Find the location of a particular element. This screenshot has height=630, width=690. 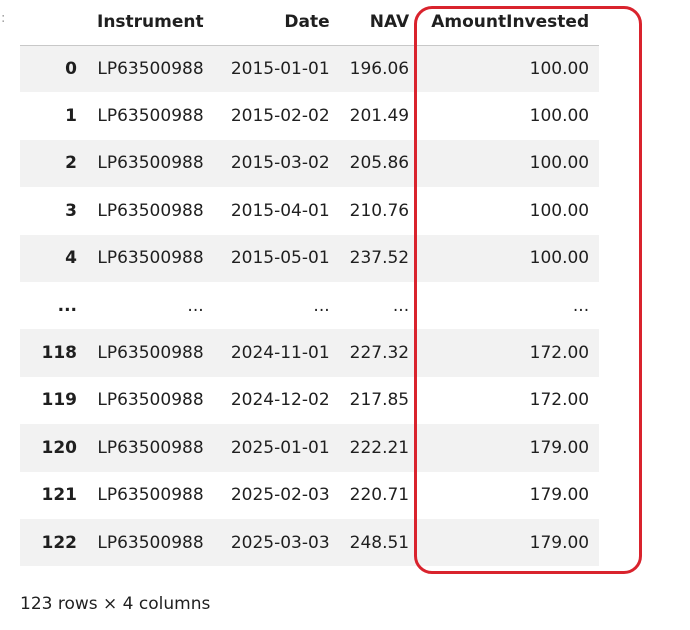

nav-cell: 205.86 is located at coordinates (379, 163).